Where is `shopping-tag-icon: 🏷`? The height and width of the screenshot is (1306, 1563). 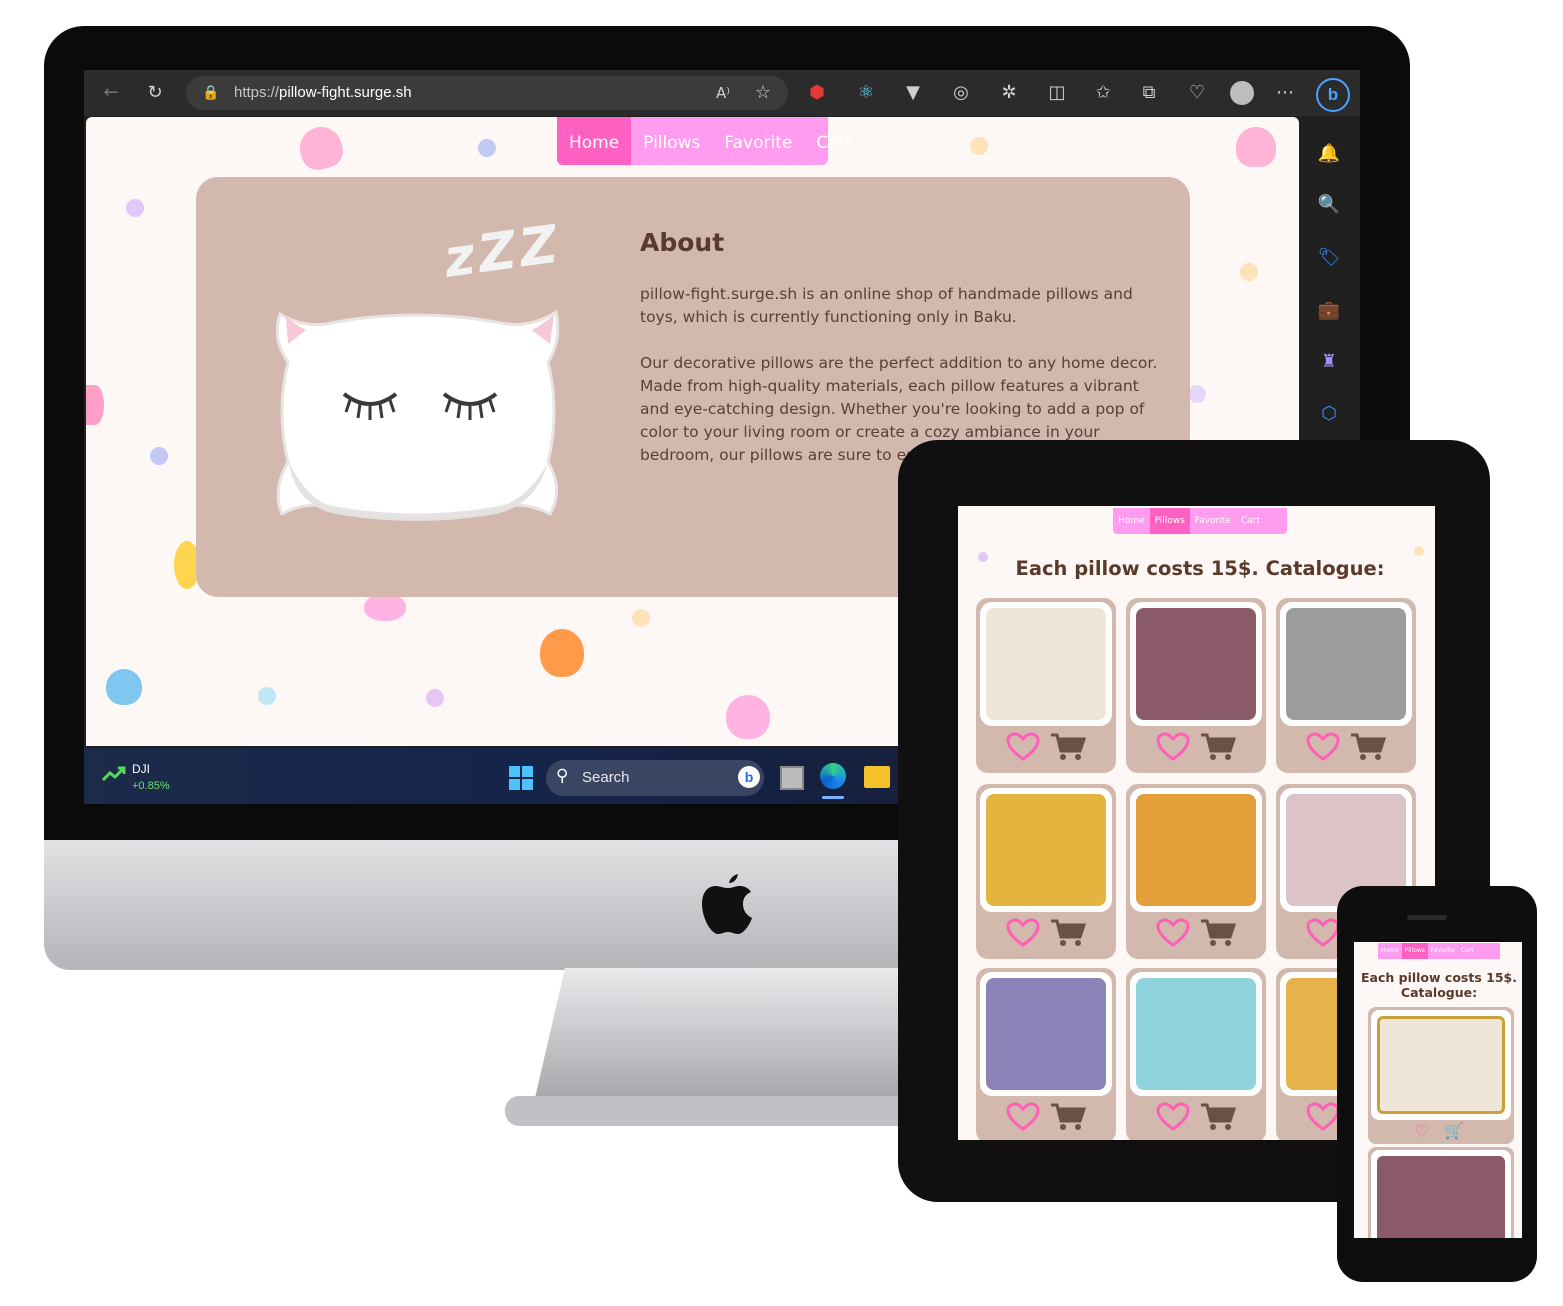 shopping-tag-icon: 🏷 is located at coordinates (1329, 258).